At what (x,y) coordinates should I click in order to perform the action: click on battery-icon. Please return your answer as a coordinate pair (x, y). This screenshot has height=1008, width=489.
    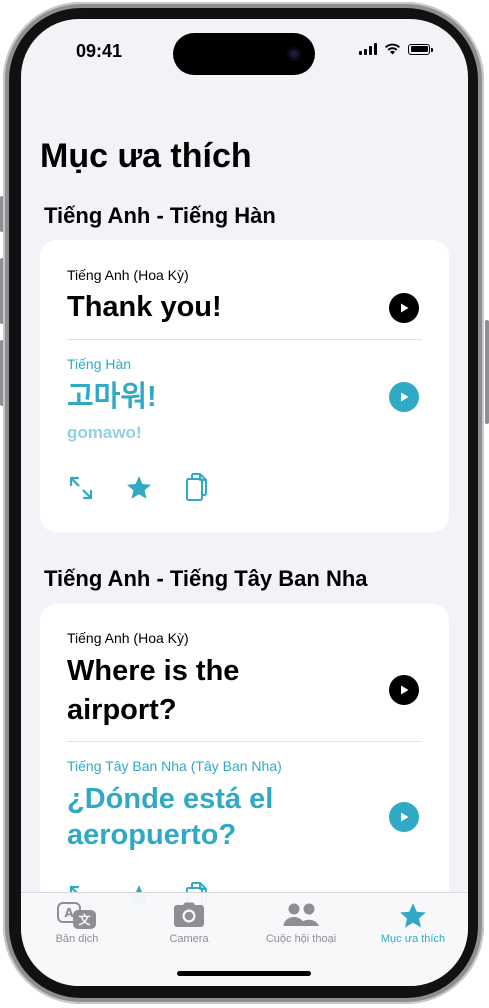
    Looking at the image, I should click on (420, 49).